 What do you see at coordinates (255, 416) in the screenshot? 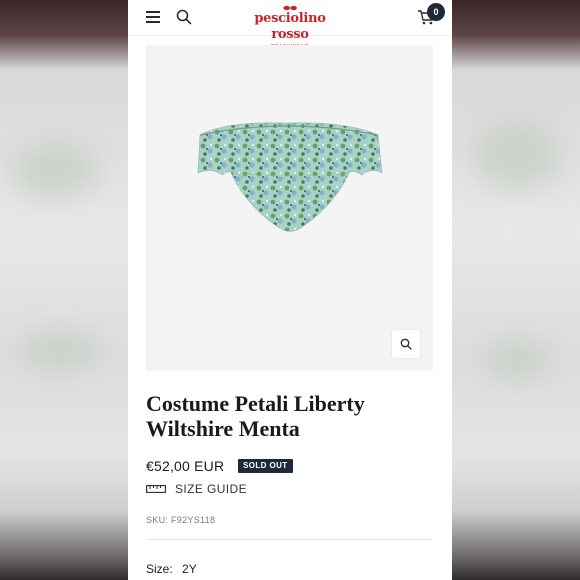
I see `product-title: Costume Petali Liberty Wiltshire Menta` at bounding box center [255, 416].